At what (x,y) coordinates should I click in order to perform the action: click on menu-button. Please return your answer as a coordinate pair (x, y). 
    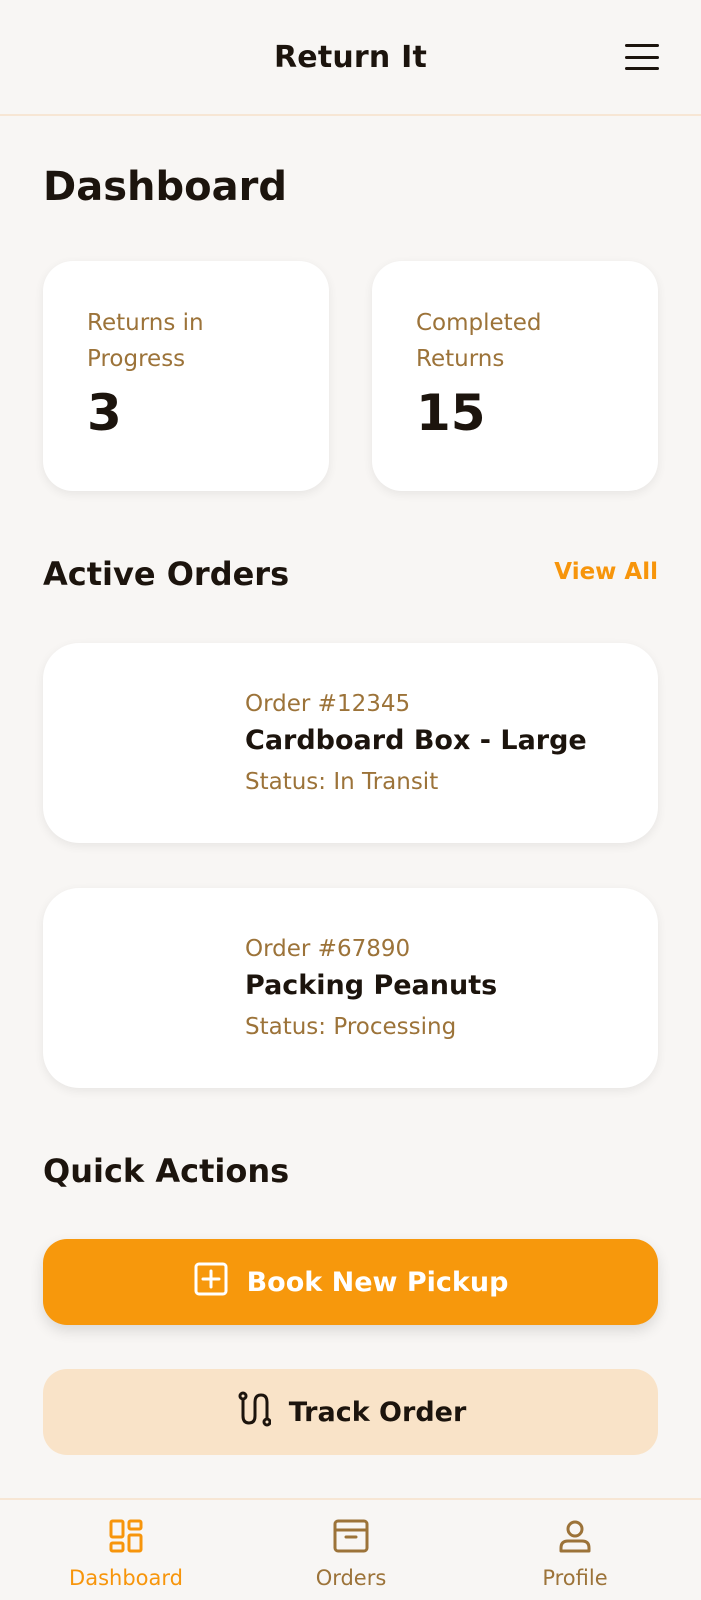
    Looking at the image, I should click on (642, 57).